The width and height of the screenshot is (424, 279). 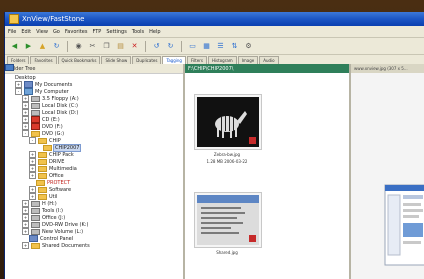 What do you see at coordinates (94, 154) in the screenshot?
I see `tree-item: + CHIP Pack` at bounding box center [94, 154].